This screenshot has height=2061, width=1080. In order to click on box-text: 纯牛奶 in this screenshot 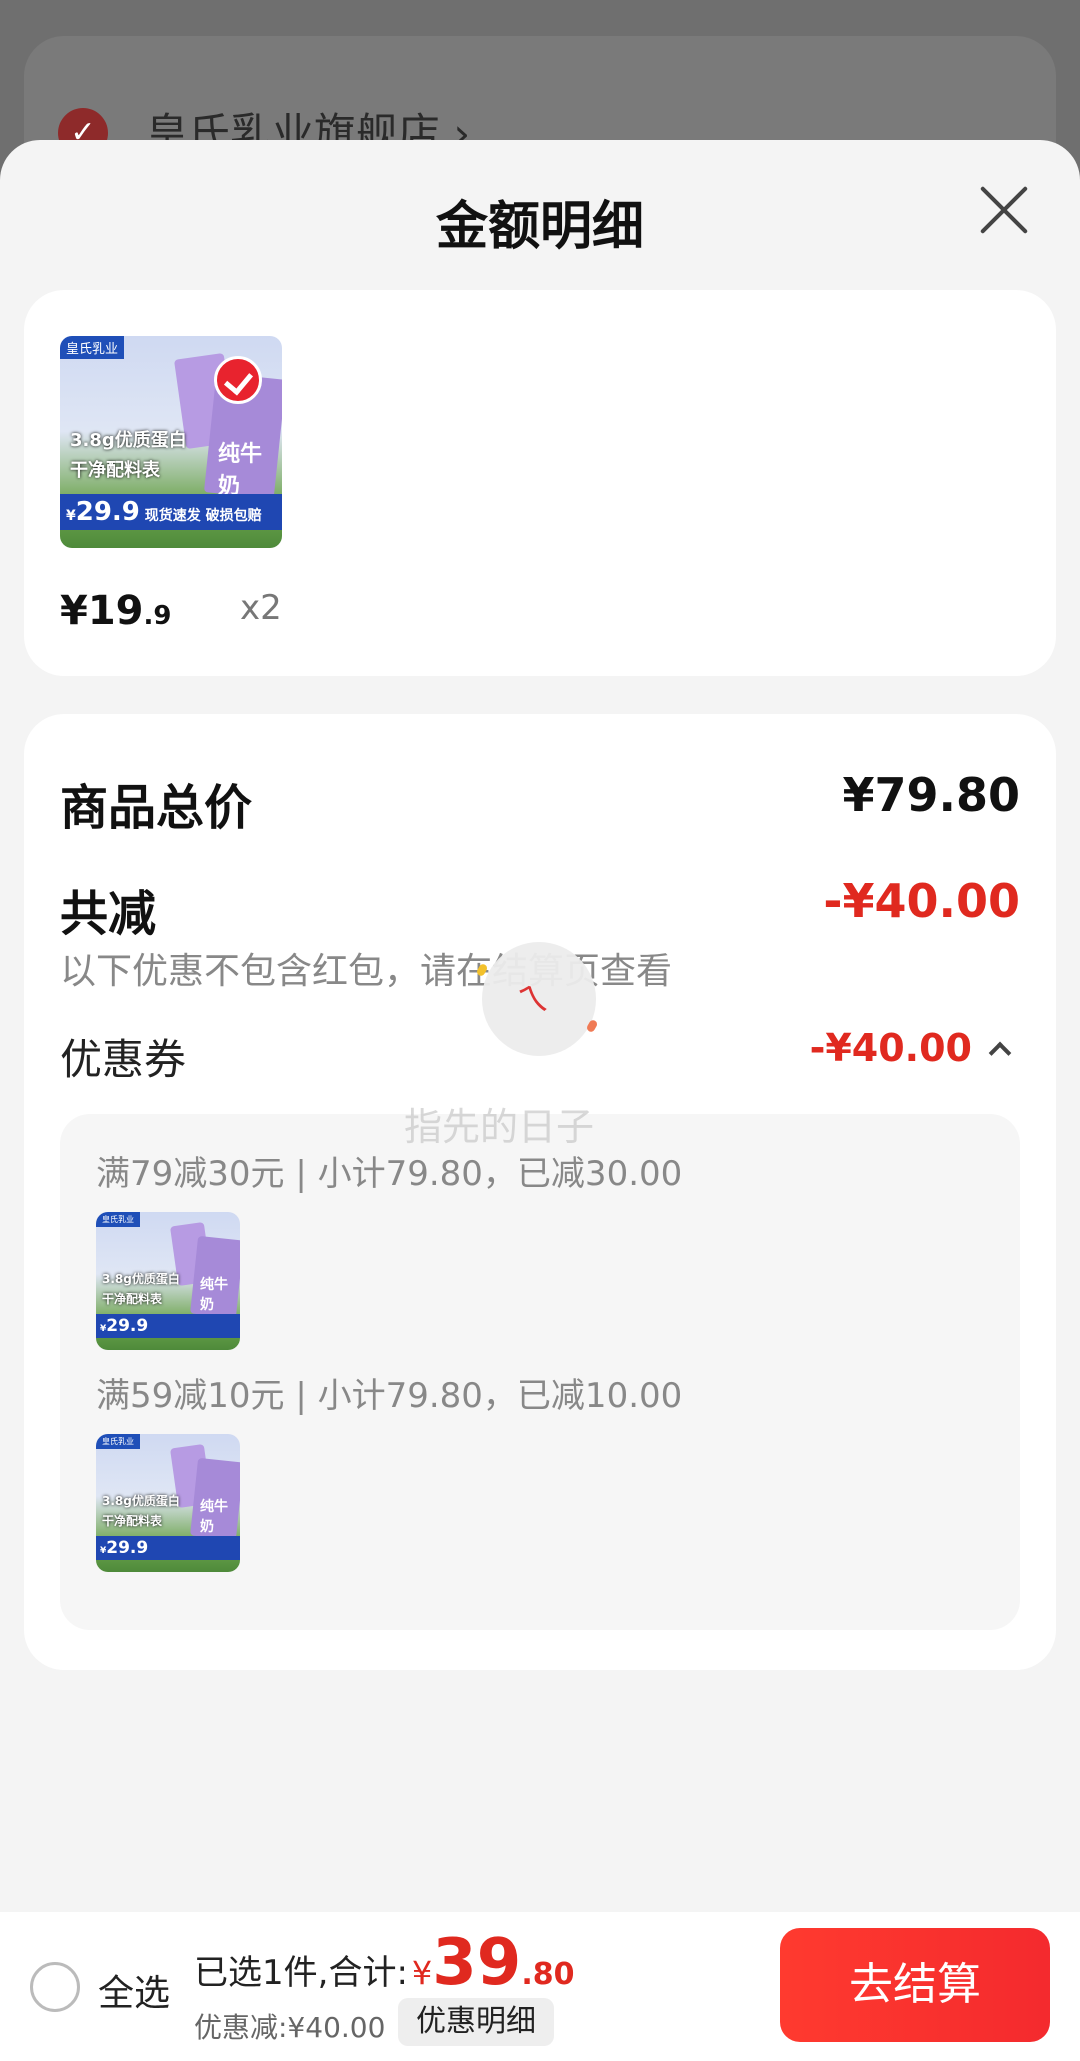, I will do `click(240, 470)`.